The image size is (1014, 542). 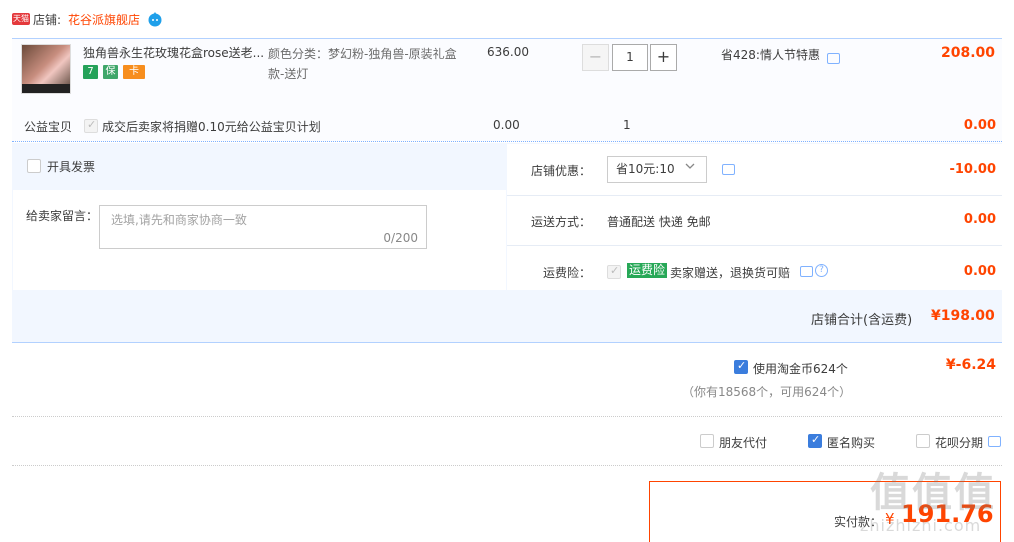 I want to click on help-icon: ?, so click(x=821, y=270).